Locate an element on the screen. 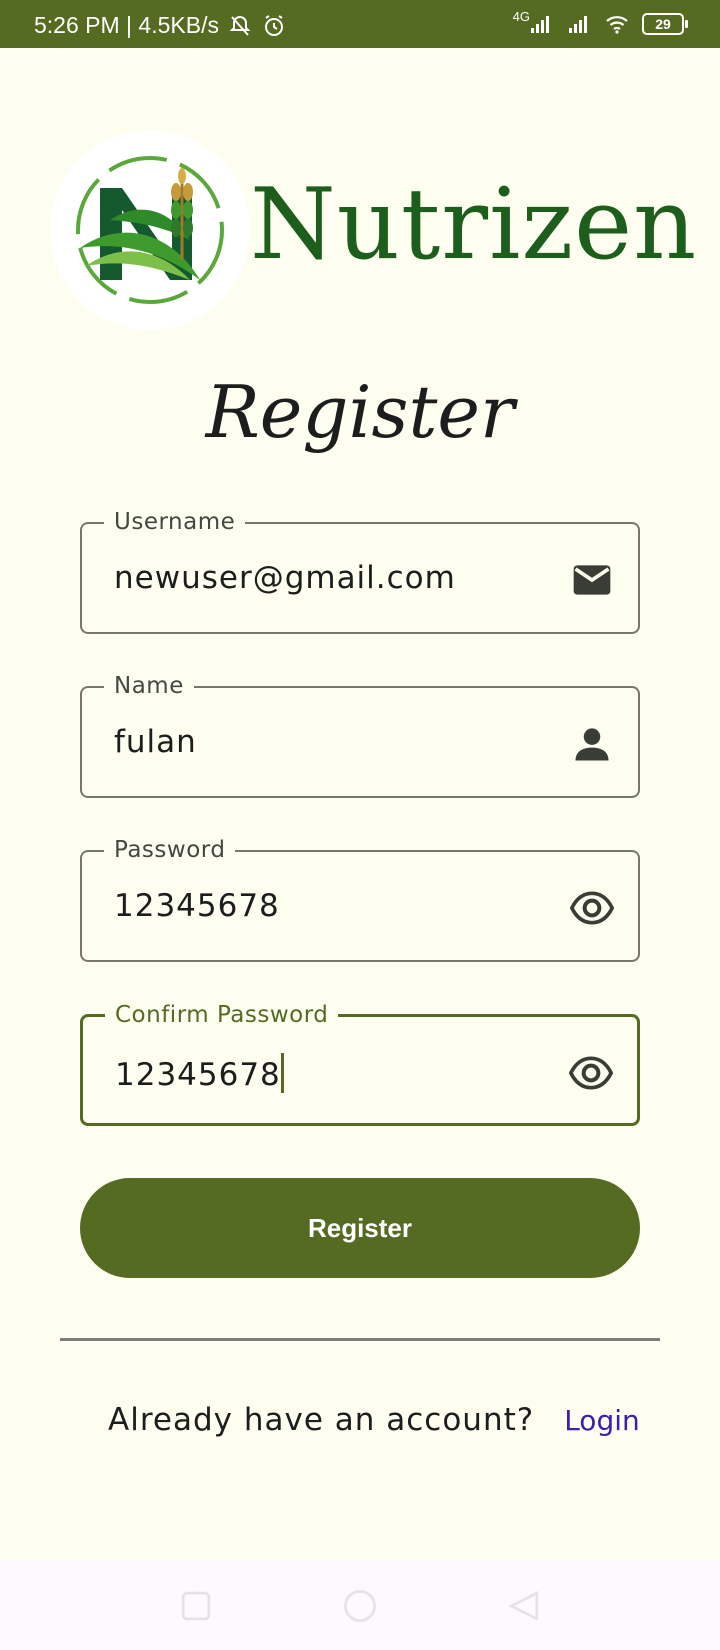 This screenshot has height=1650, width=720. brand-logo is located at coordinates (150, 230).